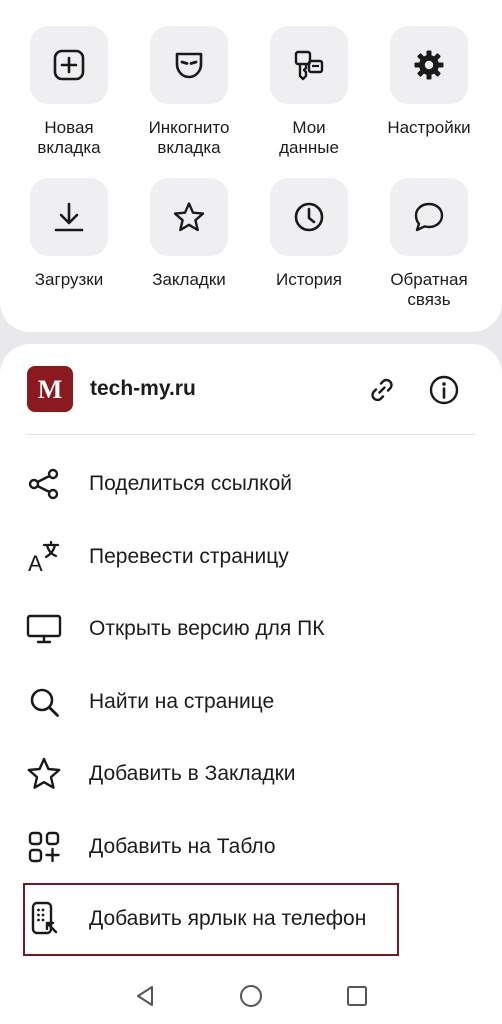 The height and width of the screenshot is (1024, 502). What do you see at coordinates (228, 919) in the screenshot?
I see `add-home-shortcut-label: Добавить ярлык на телефон` at bounding box center [228, 919].